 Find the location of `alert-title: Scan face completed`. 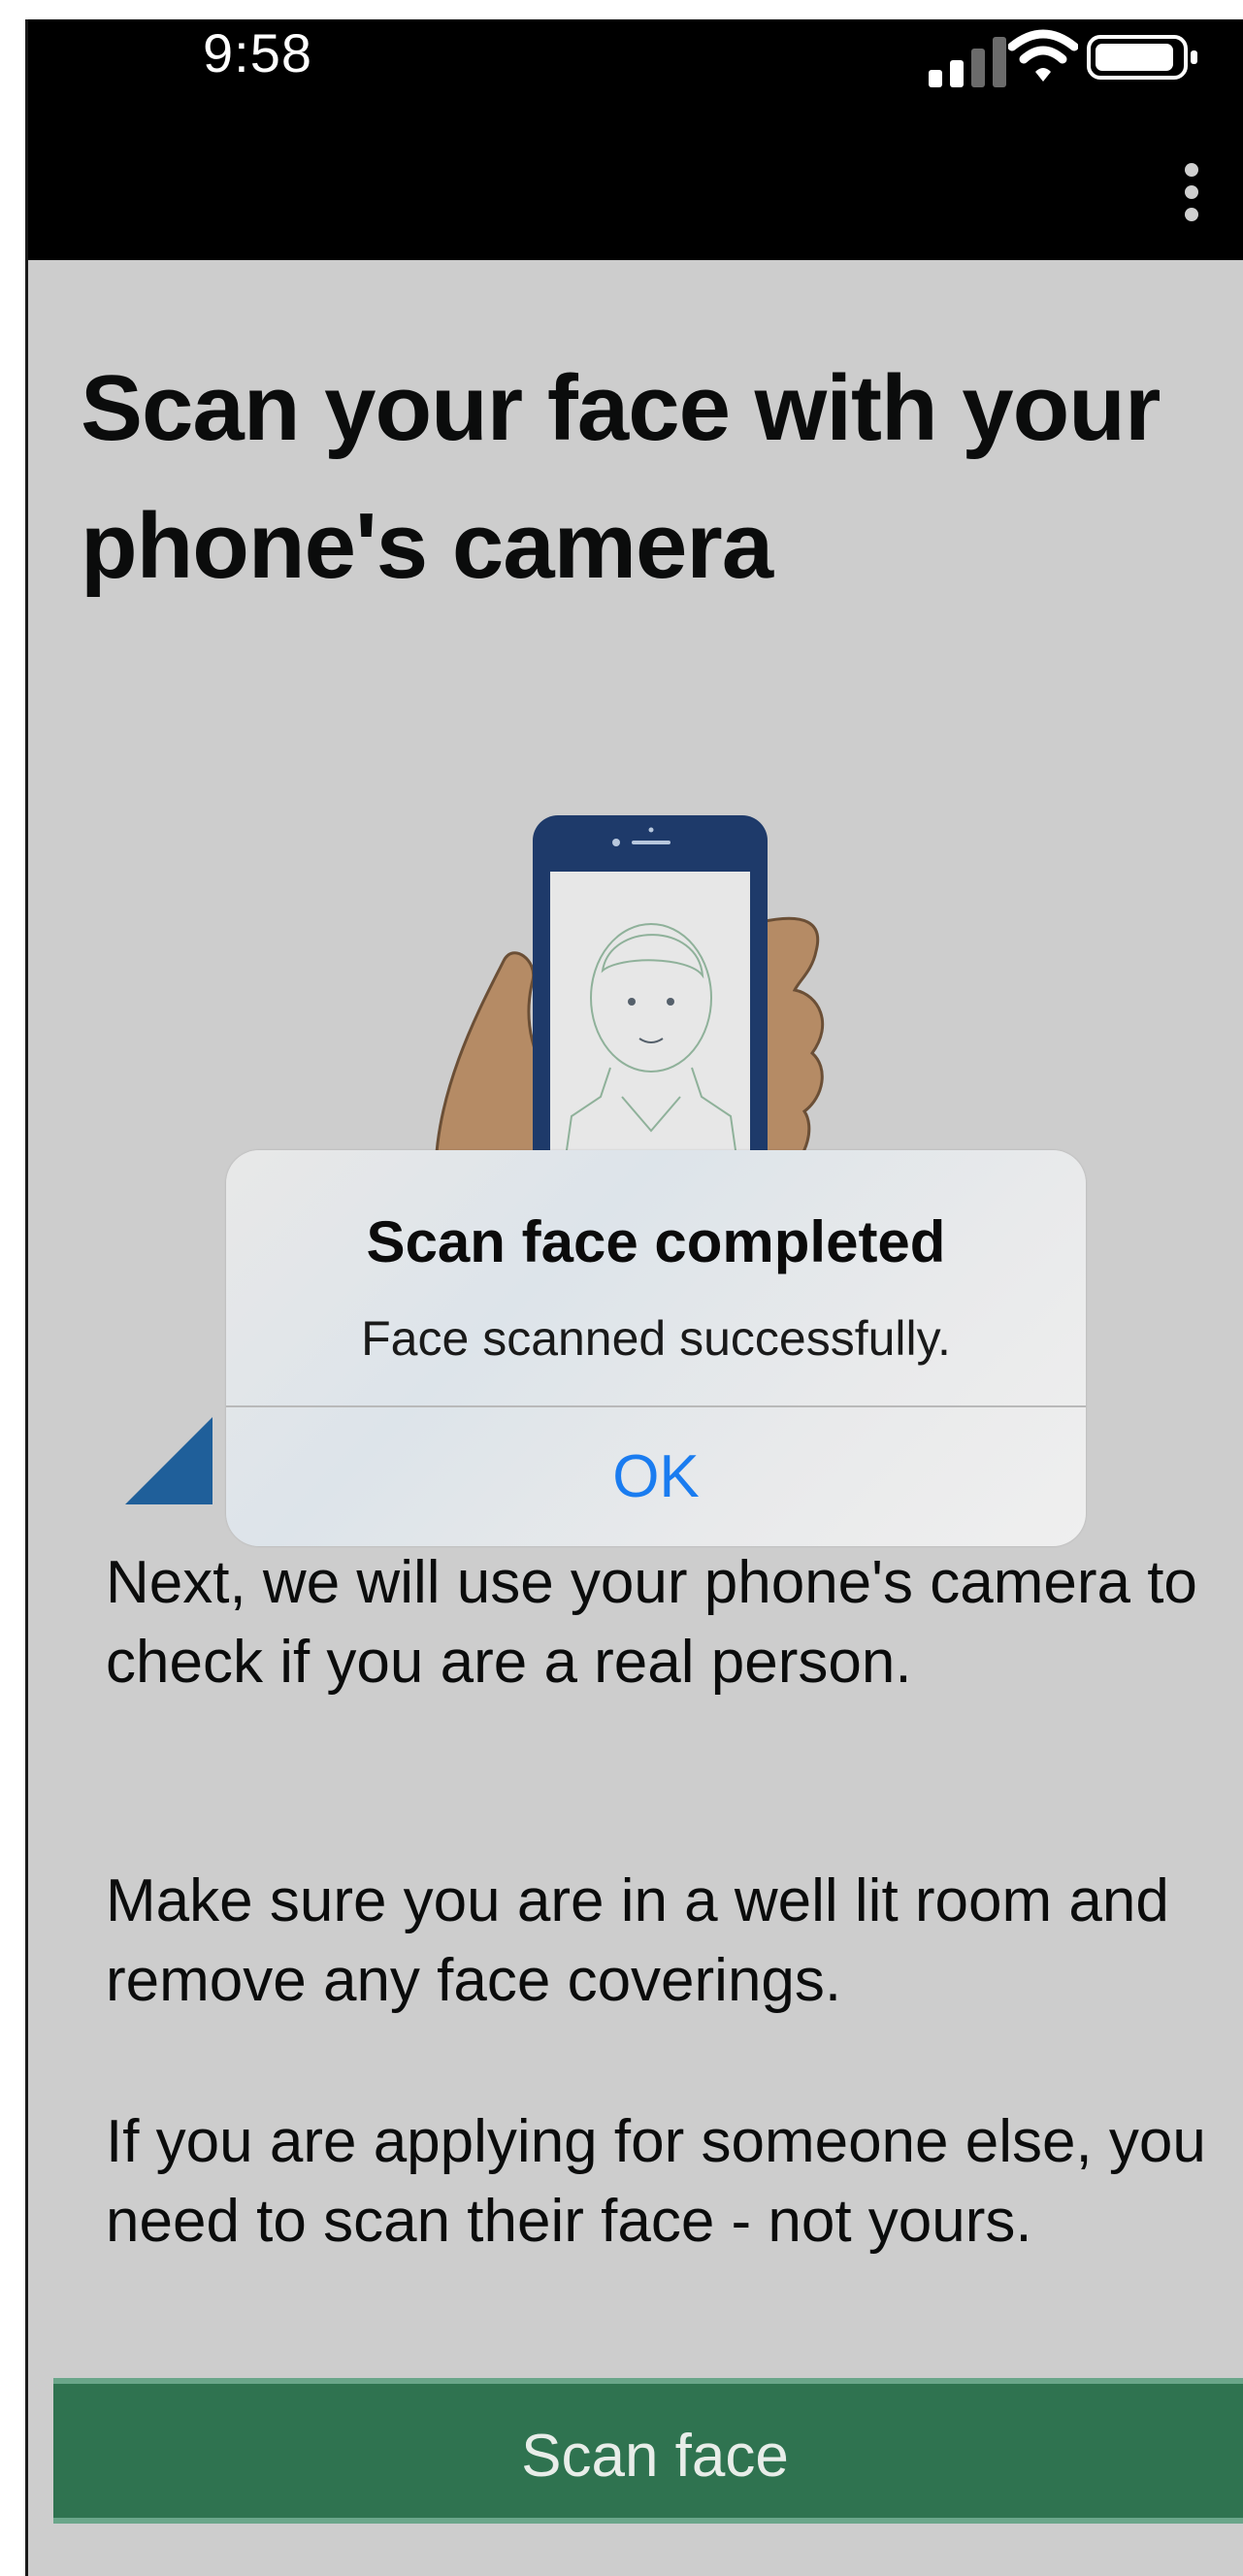

alert-title: Scan face completed is located at coordinates (656, 1241).